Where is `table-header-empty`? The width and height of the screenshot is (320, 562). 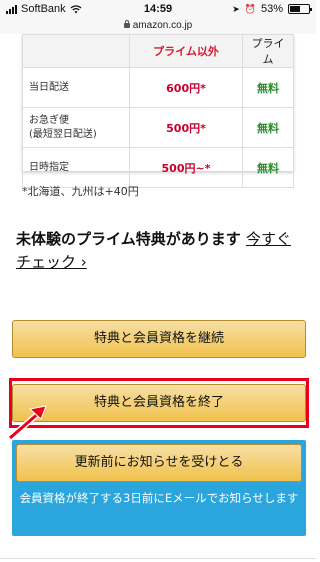 table-header-empty is located at coordinates (76, 51).